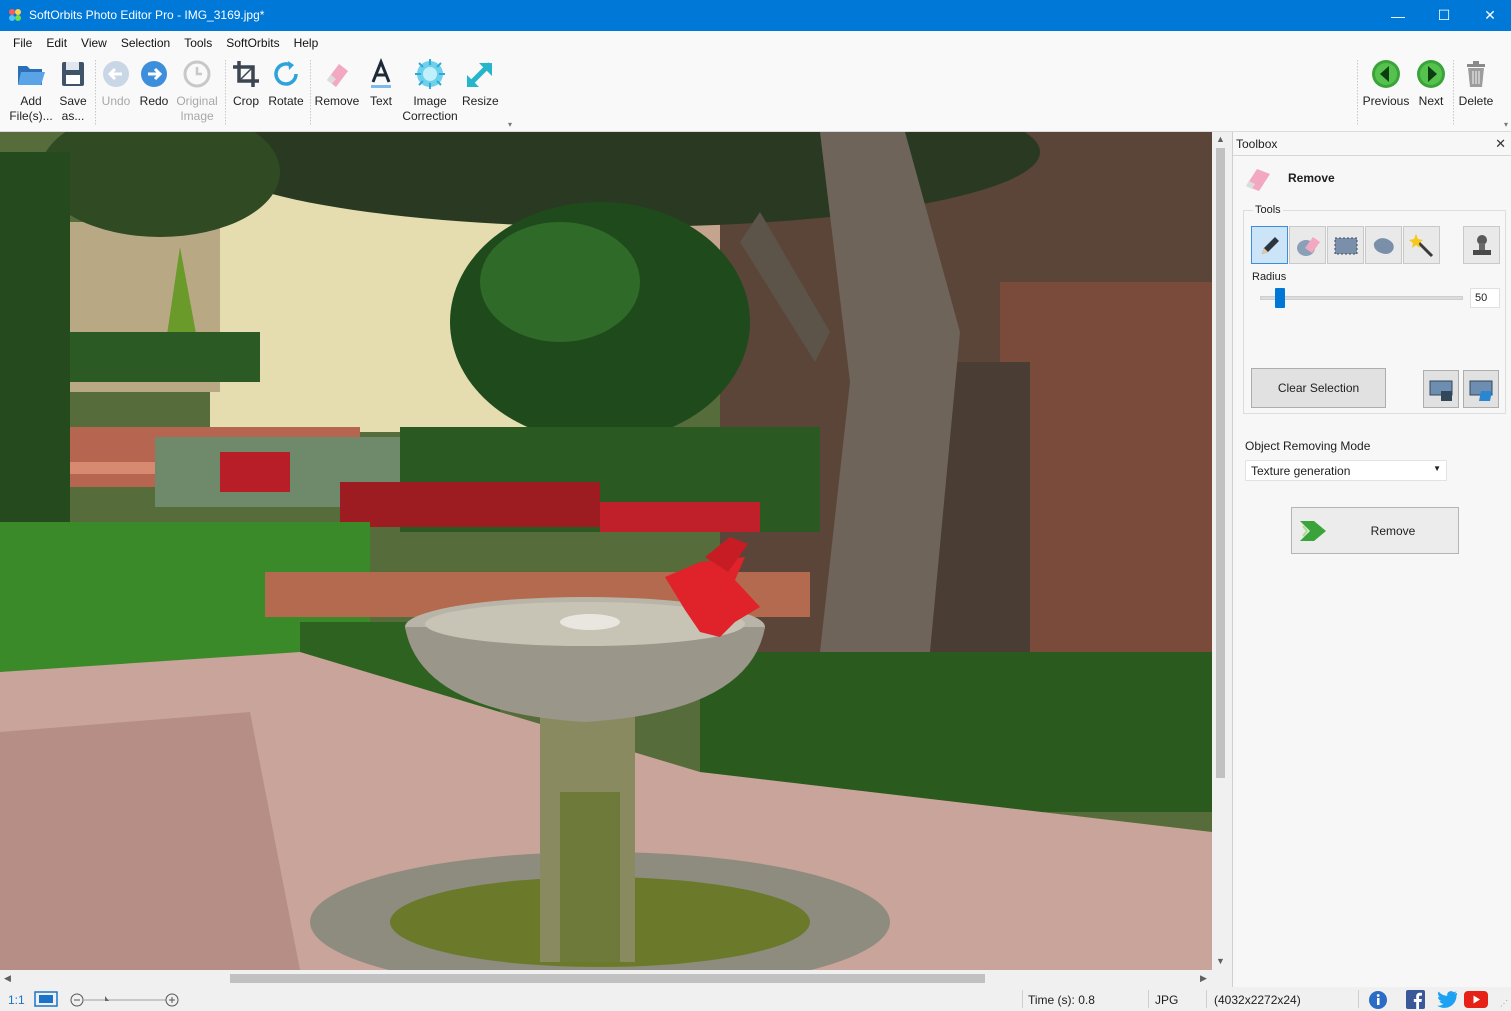  I want to click on lasso-tool-button, so click(1383, 245).